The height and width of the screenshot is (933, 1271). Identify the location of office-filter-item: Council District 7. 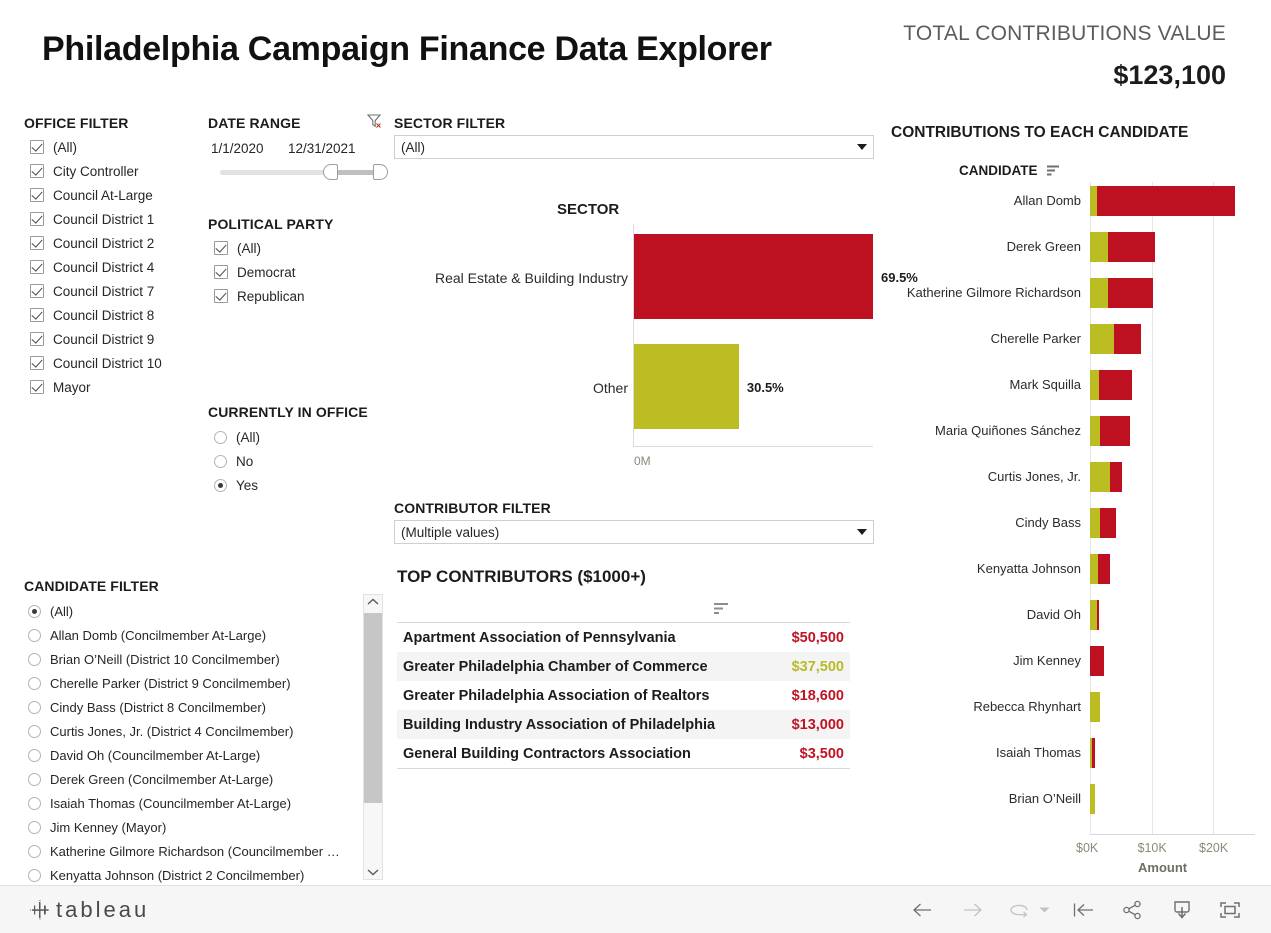
(96, 291).